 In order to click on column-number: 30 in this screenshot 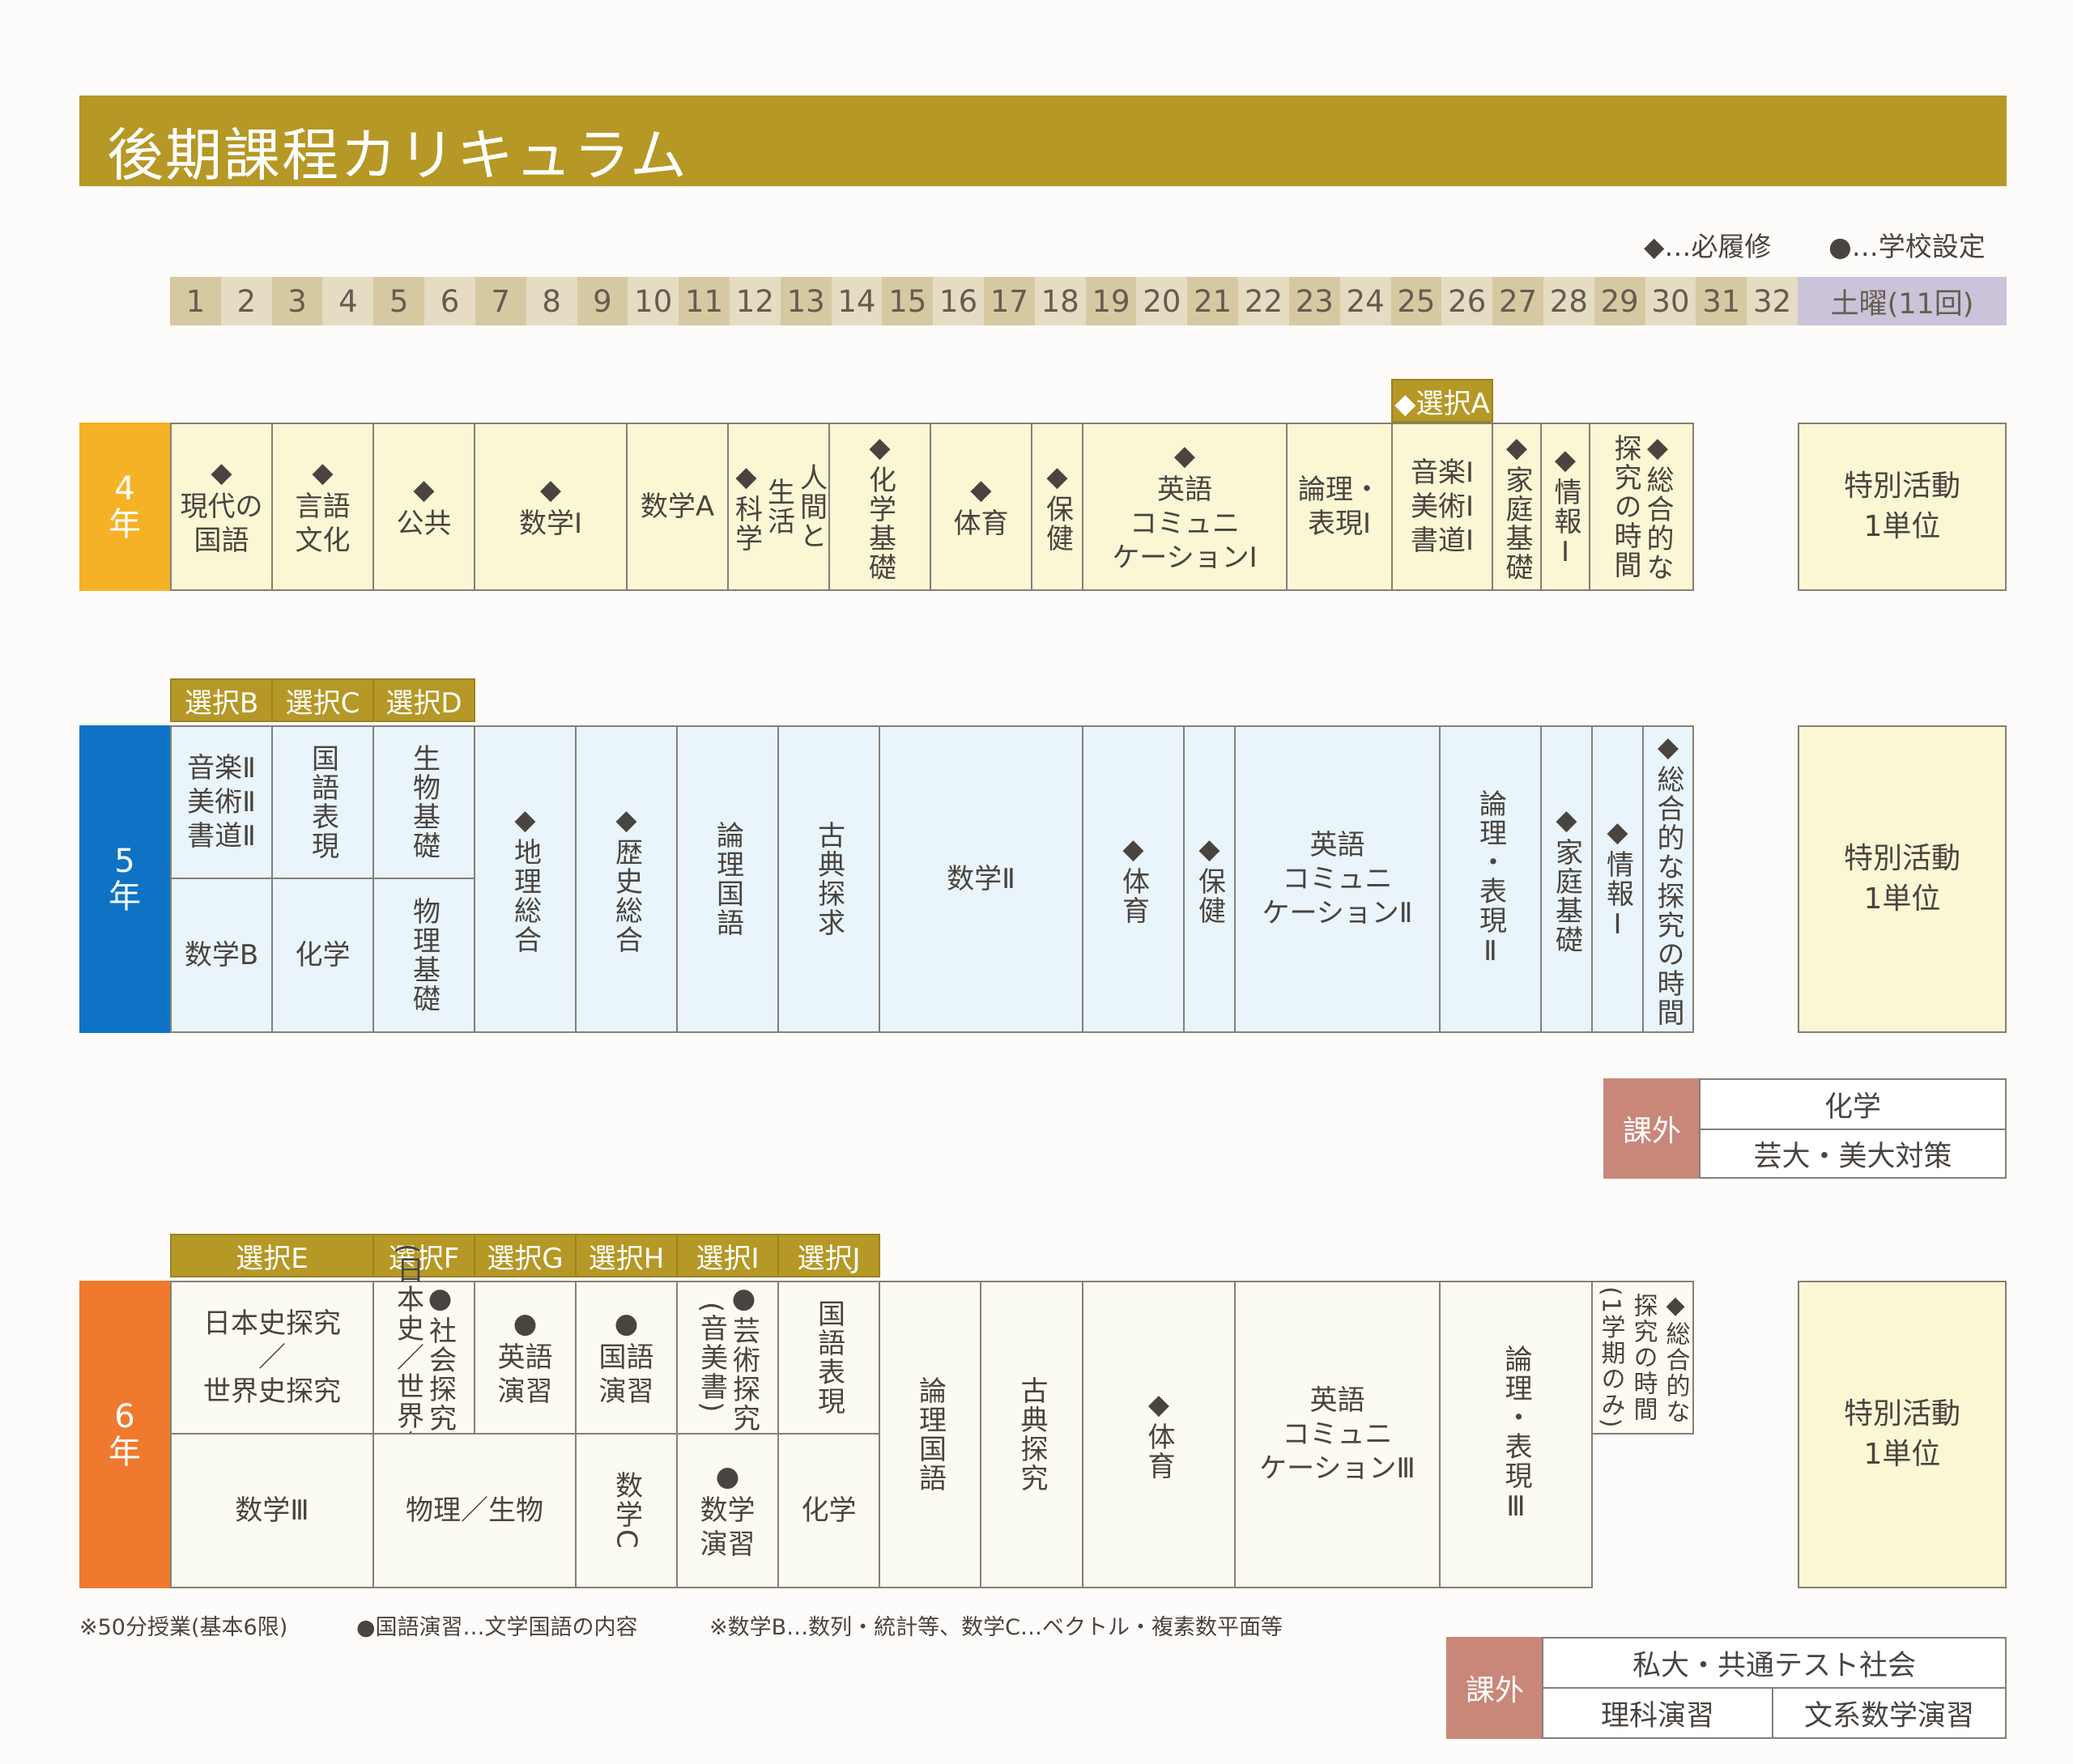, I will do `click(1671, 301)`.